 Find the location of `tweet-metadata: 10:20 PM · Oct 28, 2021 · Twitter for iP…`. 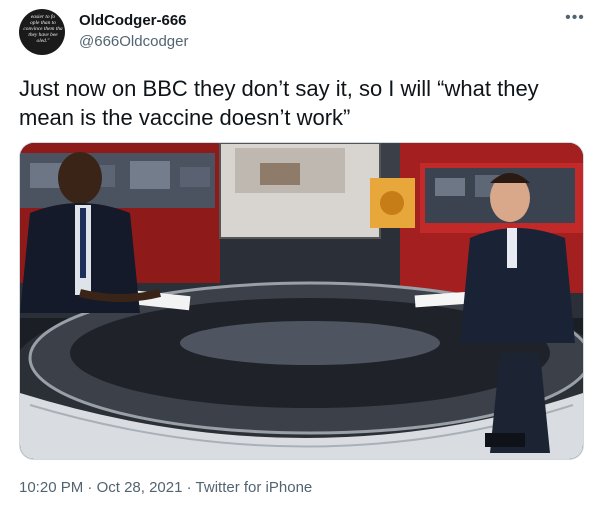

tweet-metadata: 10:20 PM · Oct 28, 2021 · Twitter for iP… is located at coordinates (165, 487).